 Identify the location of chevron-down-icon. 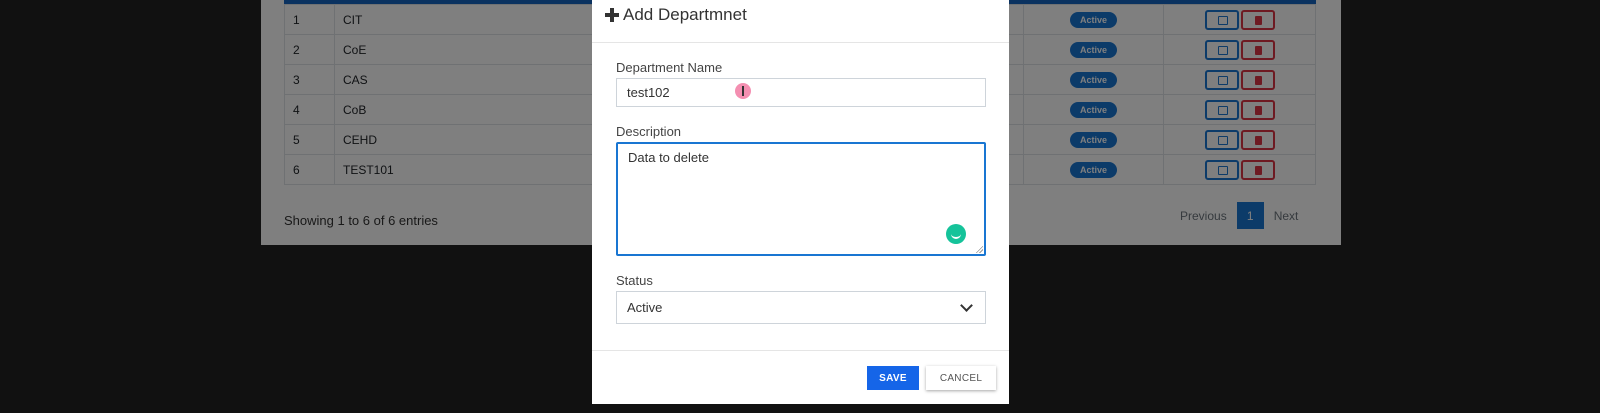
(966, 305).